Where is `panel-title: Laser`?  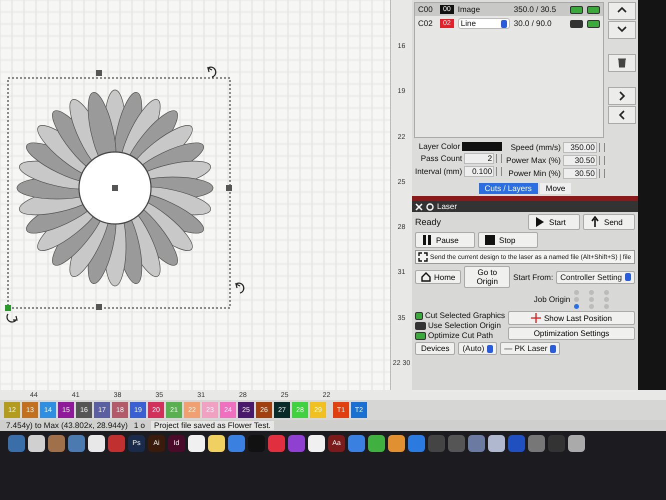
panel-title: Laser is located at coordinates (447, 206).